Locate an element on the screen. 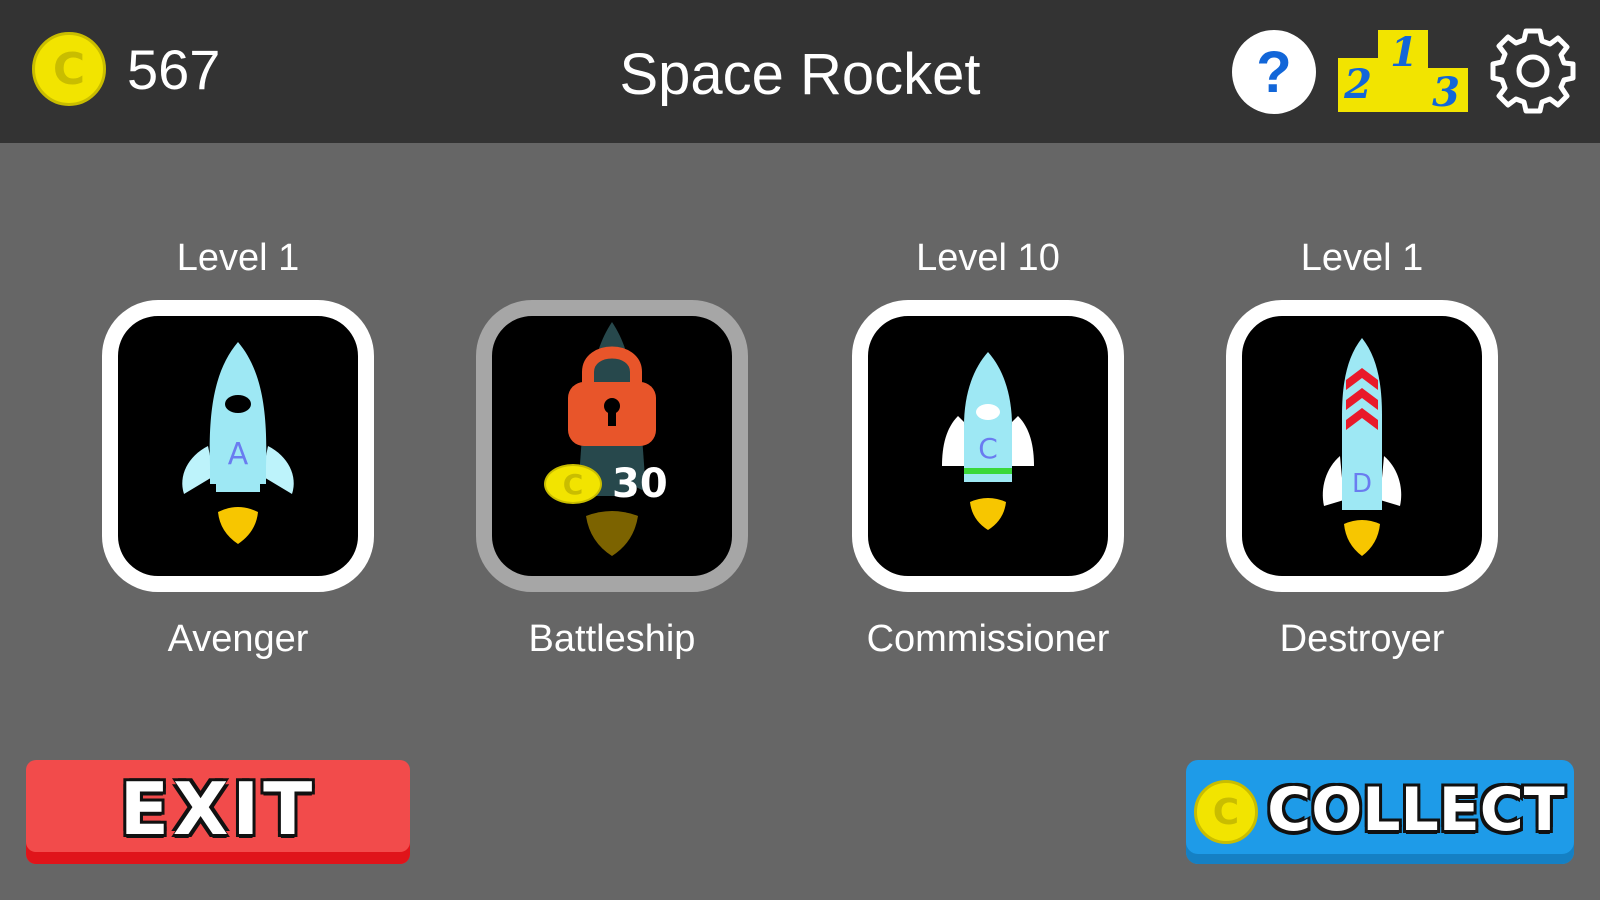  battleship-price: C 30 is located at coordinates (606, 484).